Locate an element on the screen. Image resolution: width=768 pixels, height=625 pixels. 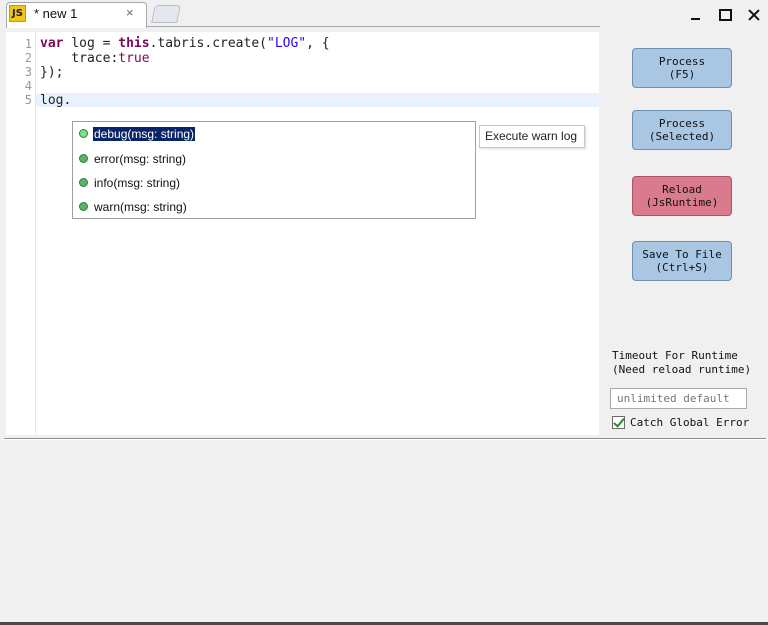
timeout-label-line: Timeout For Runtime is located at coordinates (675, 355).